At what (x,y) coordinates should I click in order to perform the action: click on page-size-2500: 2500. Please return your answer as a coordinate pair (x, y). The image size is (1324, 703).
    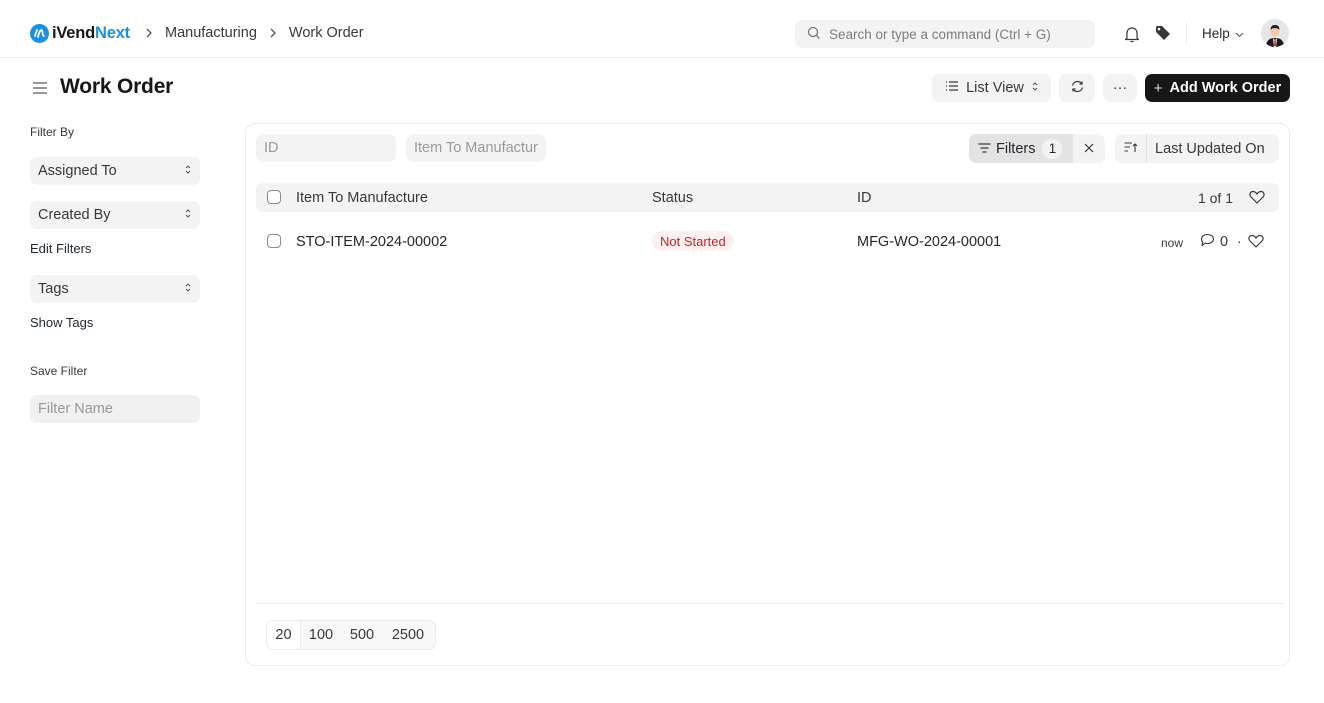
    Looking at the image, I should click on (408, 635).